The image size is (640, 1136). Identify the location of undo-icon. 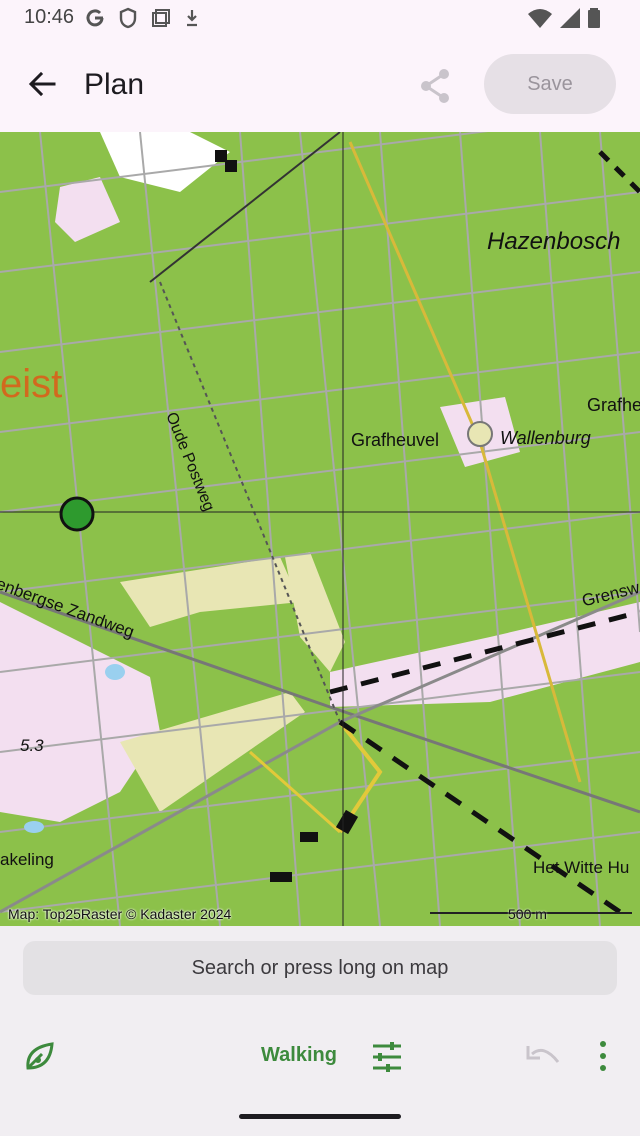
(543, 1057).